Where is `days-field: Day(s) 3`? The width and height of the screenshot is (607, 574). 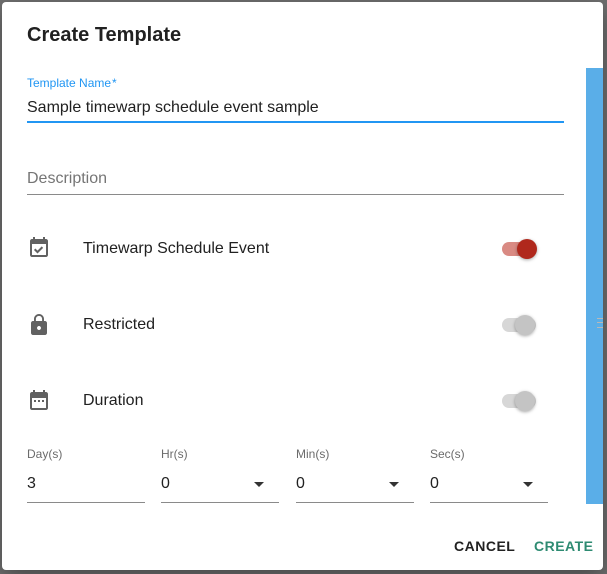
days-field: Day(s) 3 is located at coordinates (86, 475).